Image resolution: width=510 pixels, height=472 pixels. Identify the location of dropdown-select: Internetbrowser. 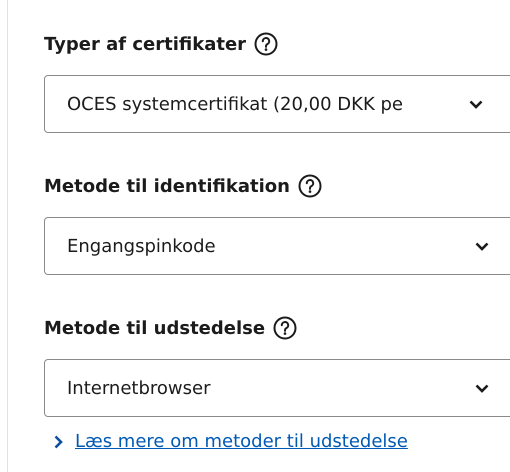
(277, 388).